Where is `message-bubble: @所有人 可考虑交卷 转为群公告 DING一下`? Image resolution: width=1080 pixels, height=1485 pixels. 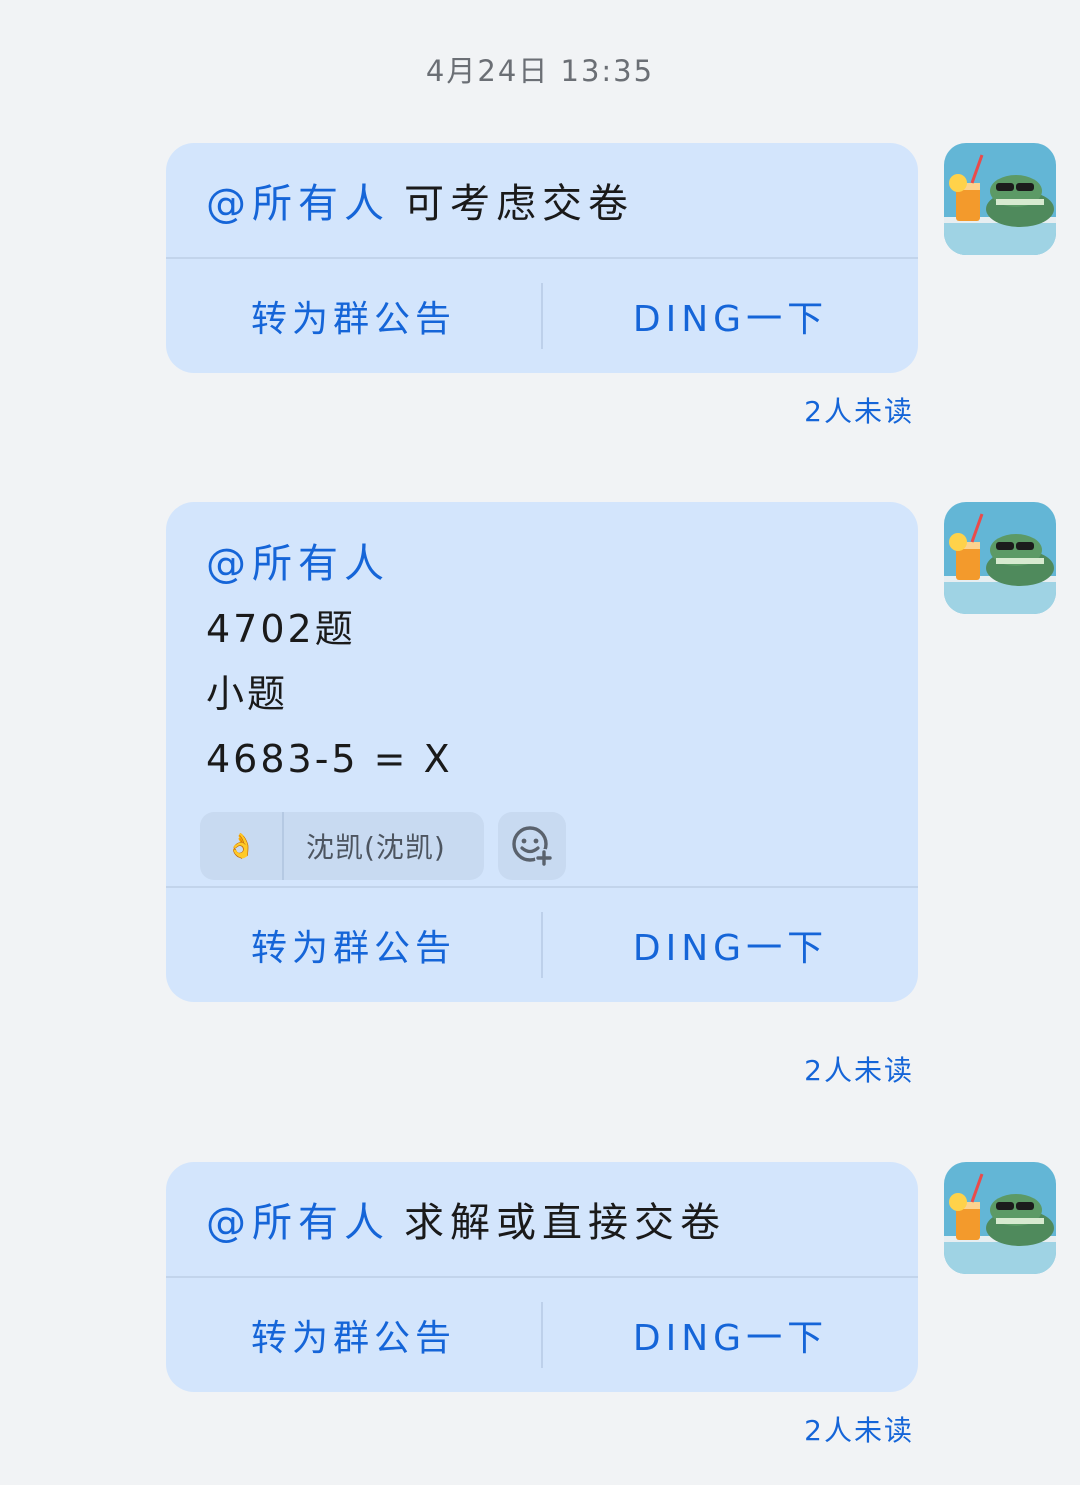 message-bubble: @所有人 可考虑交卷 转为群公告 DING一下 is located at coordinates (542, 258).